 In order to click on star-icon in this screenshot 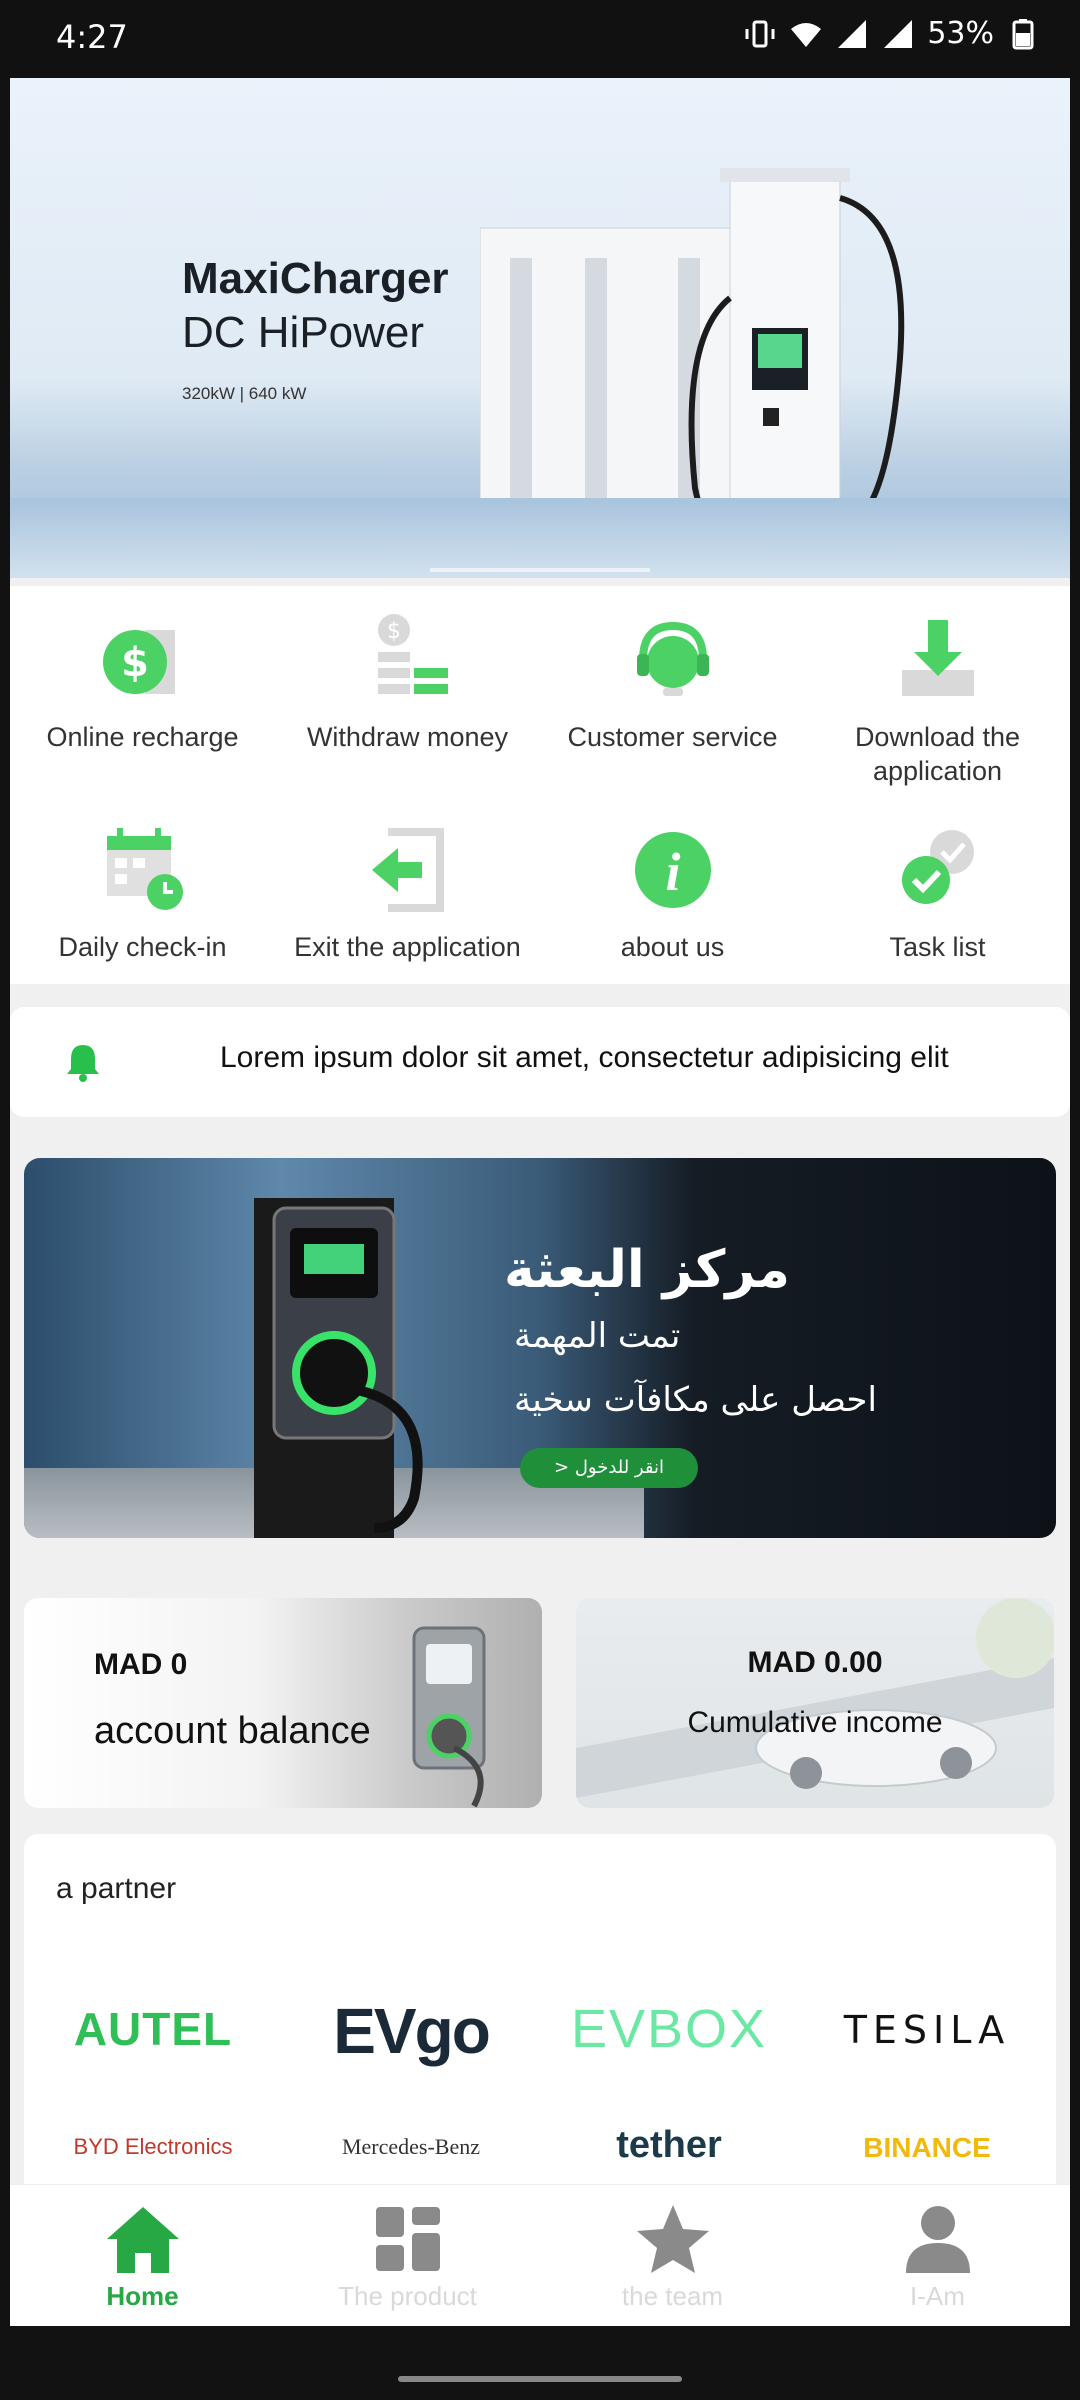, I will do `click(672, 2239)`.